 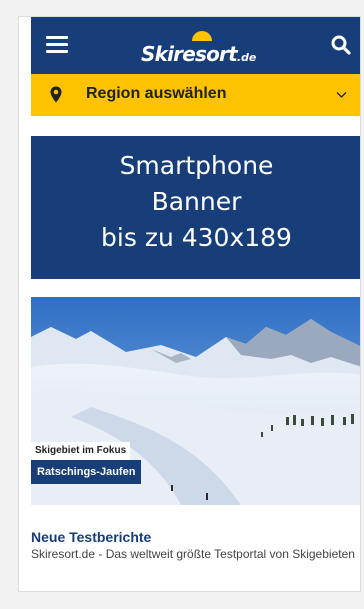 I want to click on hamburger-menu-icon, so click(x=57, y=45).